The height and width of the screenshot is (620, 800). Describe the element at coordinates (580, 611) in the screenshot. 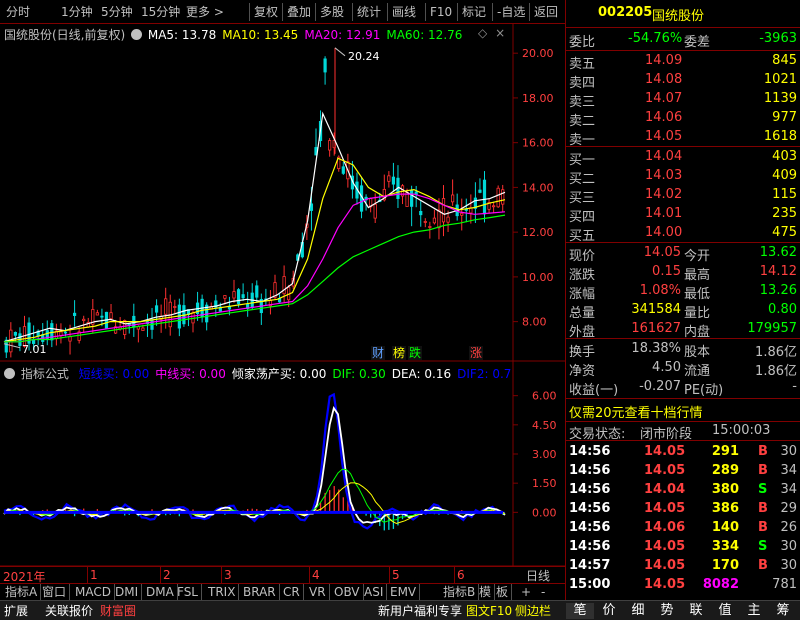

I see `panel-tab: 笔` at that location.